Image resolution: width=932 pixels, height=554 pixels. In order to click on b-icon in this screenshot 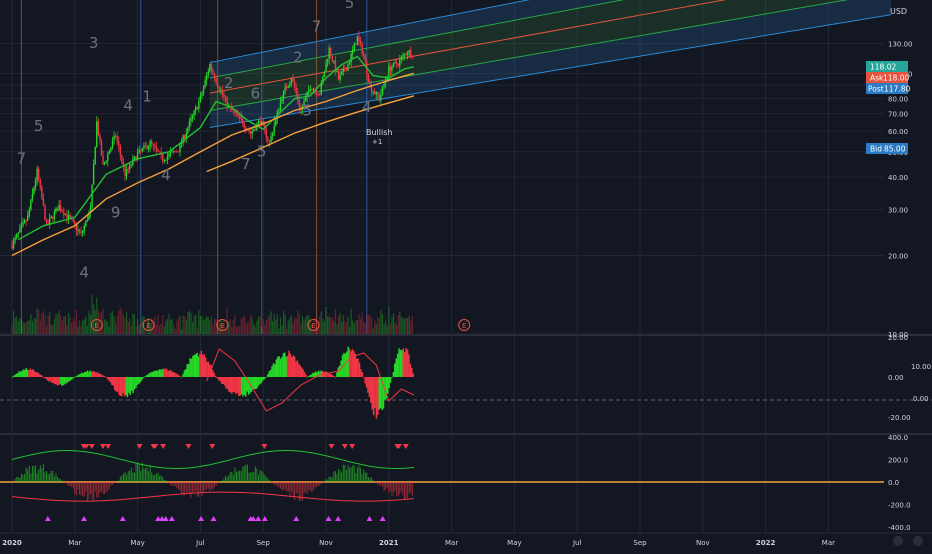, I will do `click(918, 541)`.